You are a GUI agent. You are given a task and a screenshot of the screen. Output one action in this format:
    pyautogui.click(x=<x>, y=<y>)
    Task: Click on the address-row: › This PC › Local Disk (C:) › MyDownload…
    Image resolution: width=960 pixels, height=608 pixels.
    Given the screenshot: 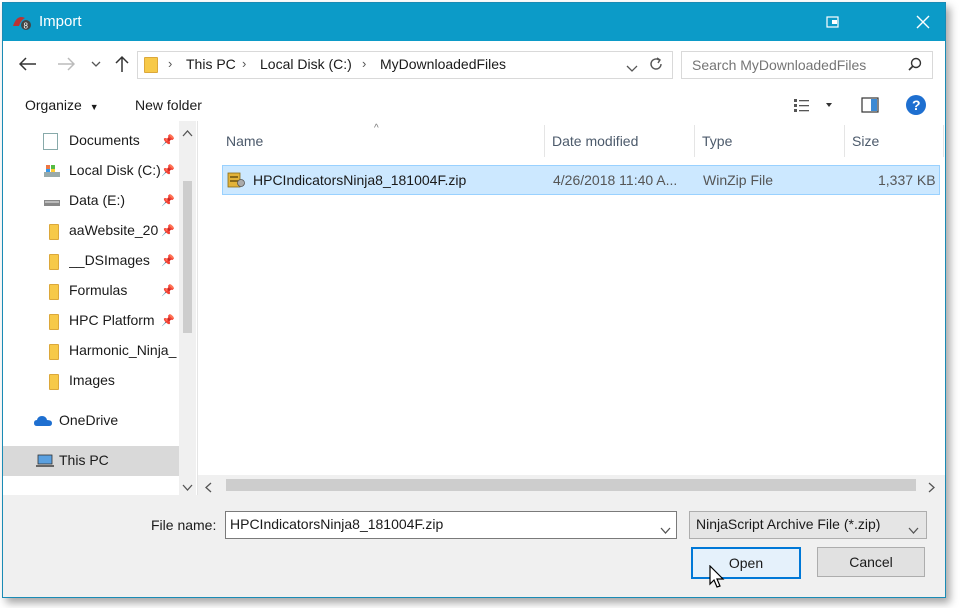 What is the action you would take?
    pyautogui.click(x=474, y=65)
    